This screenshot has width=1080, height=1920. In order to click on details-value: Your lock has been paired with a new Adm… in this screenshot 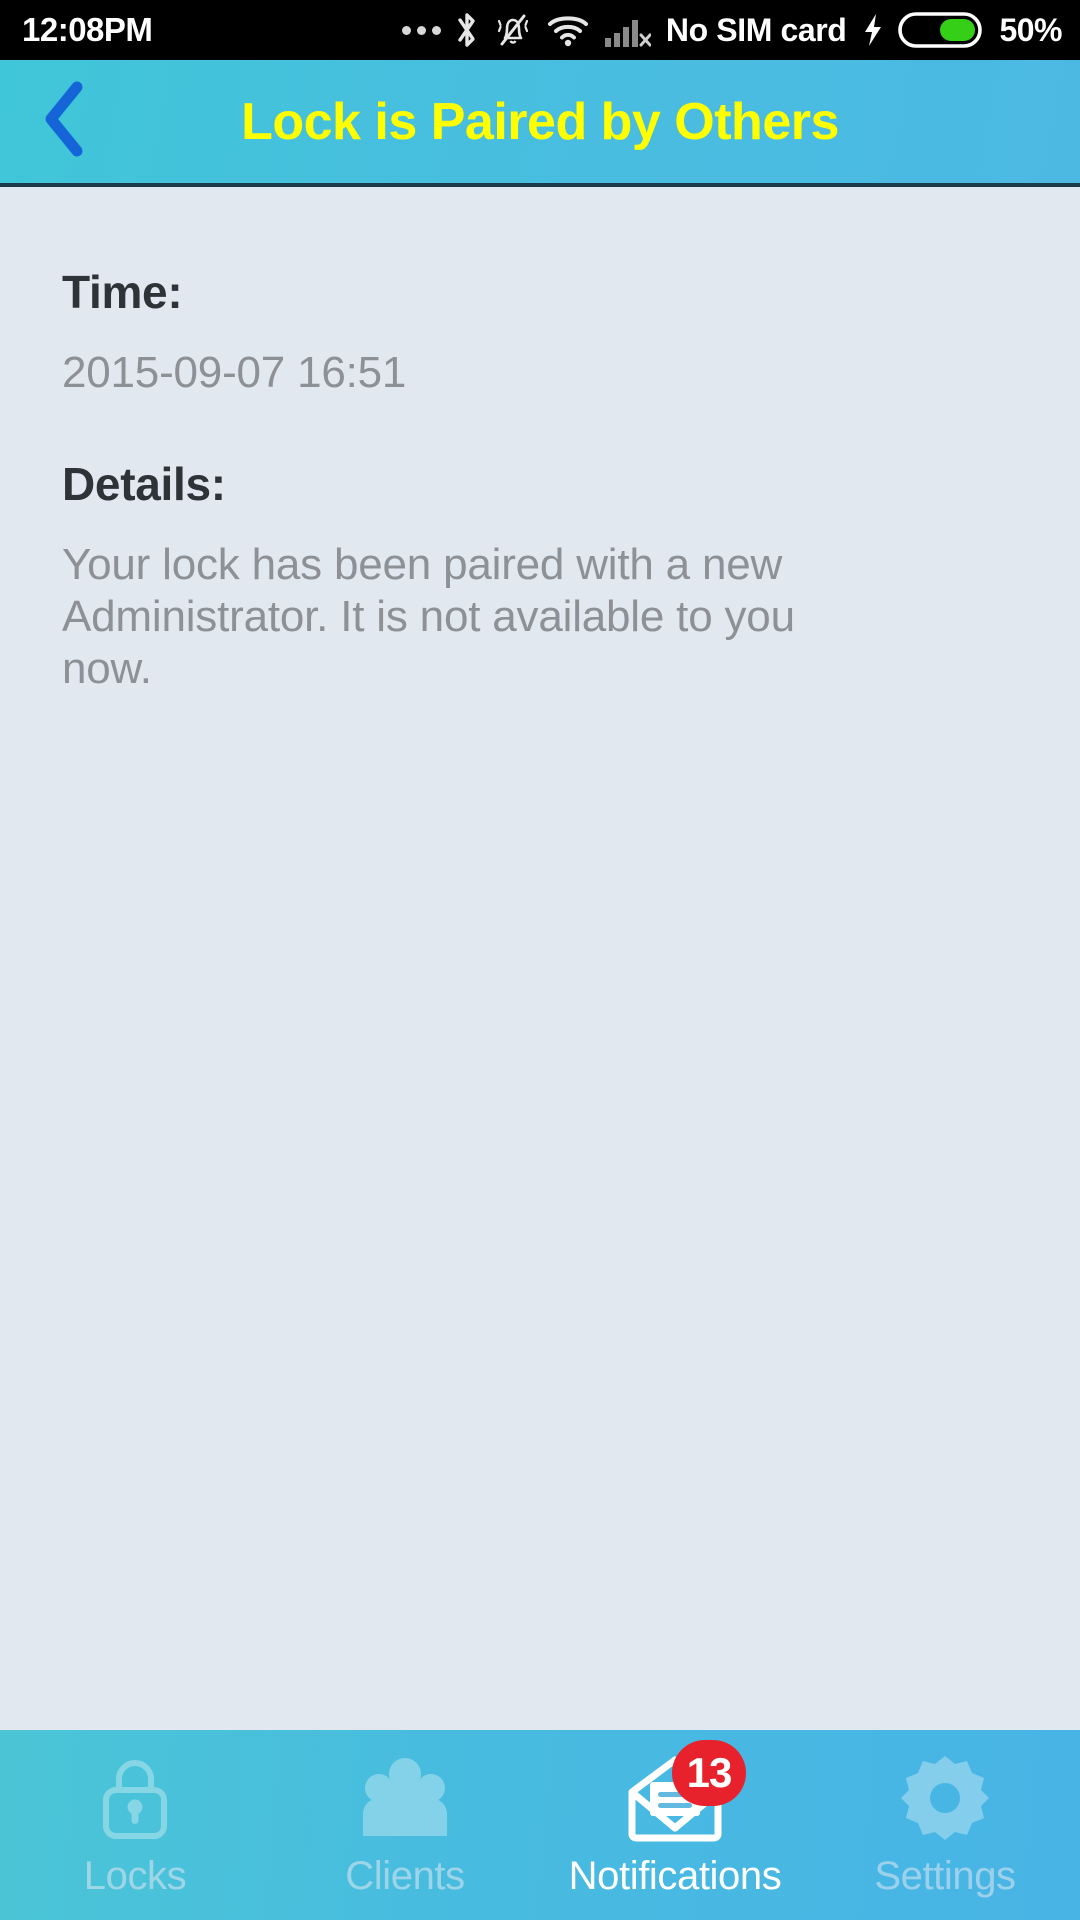, I will do `click(428, 616)`.